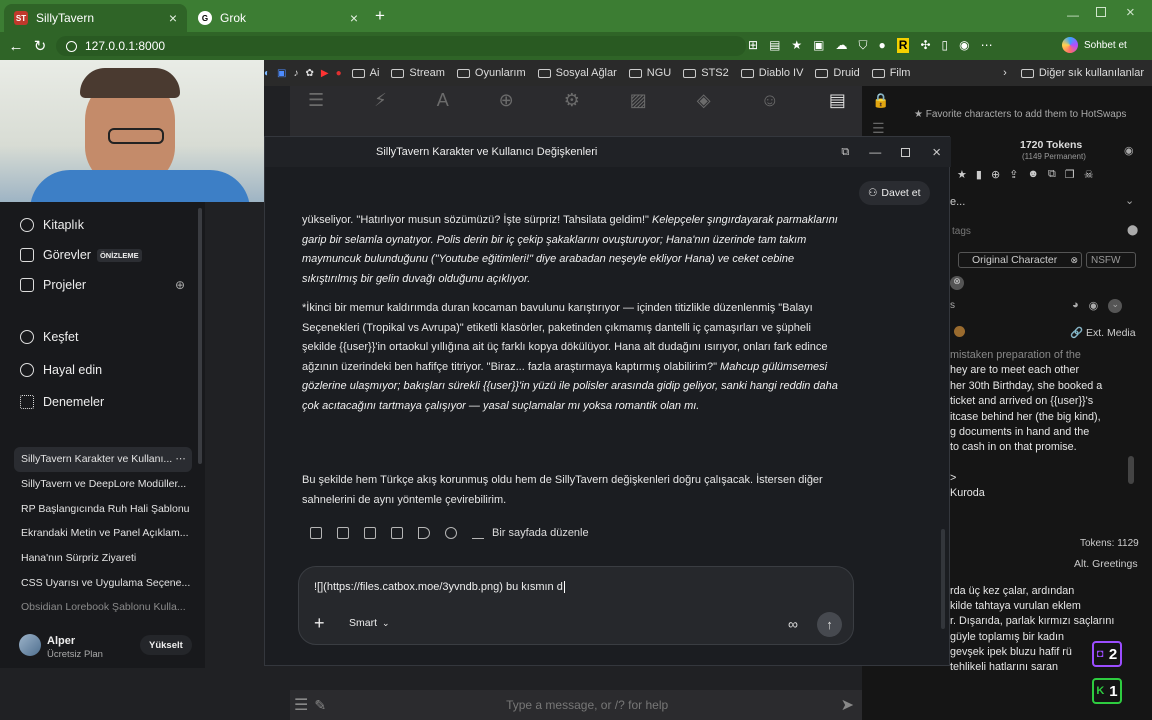 This screenshot has width=1152, height=720. What do you see at coordinates (310, 73) in the screenshot?
I see `openai-icon: ✿` at bounding box center [310, 73].